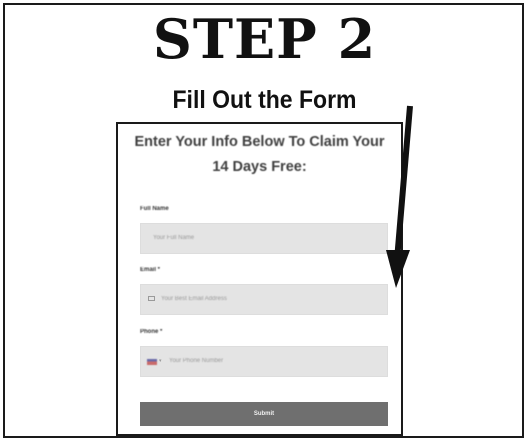 Image resolution: width=529 pixels, height=442 pixels. I want to click on form-heading-line-2: 14 Days Free:, so click(259, 167).